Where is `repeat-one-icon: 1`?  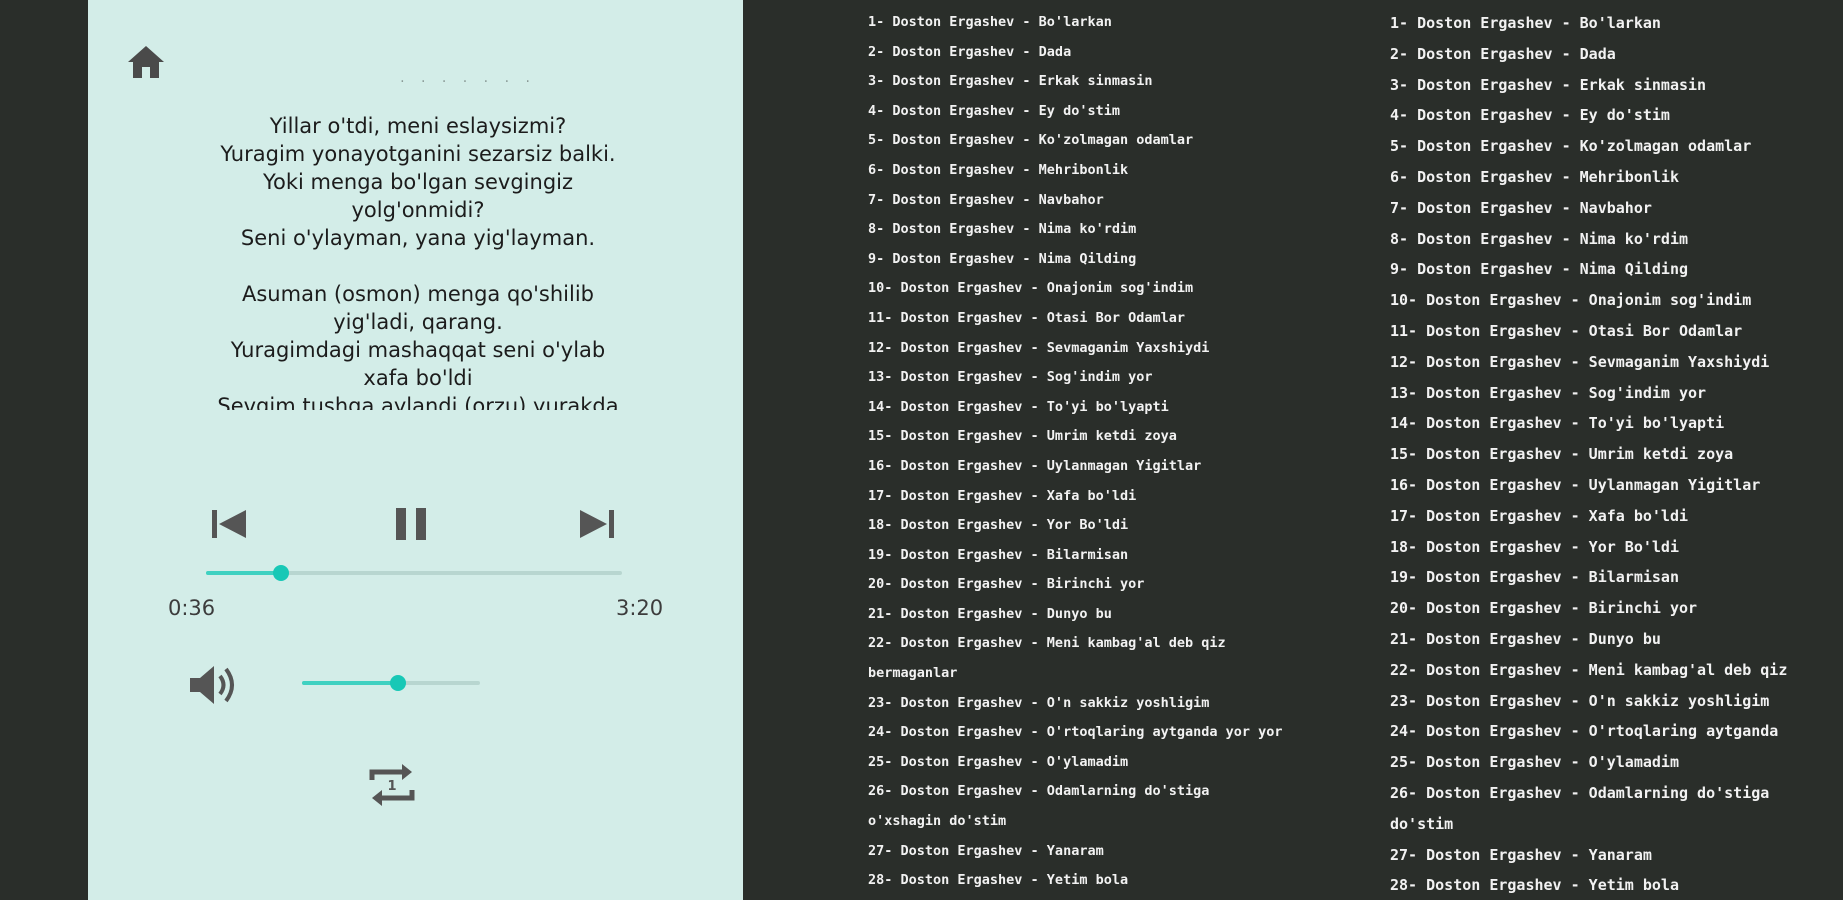 repeat-one-icon: 1 is located at coordinates (392, 785).